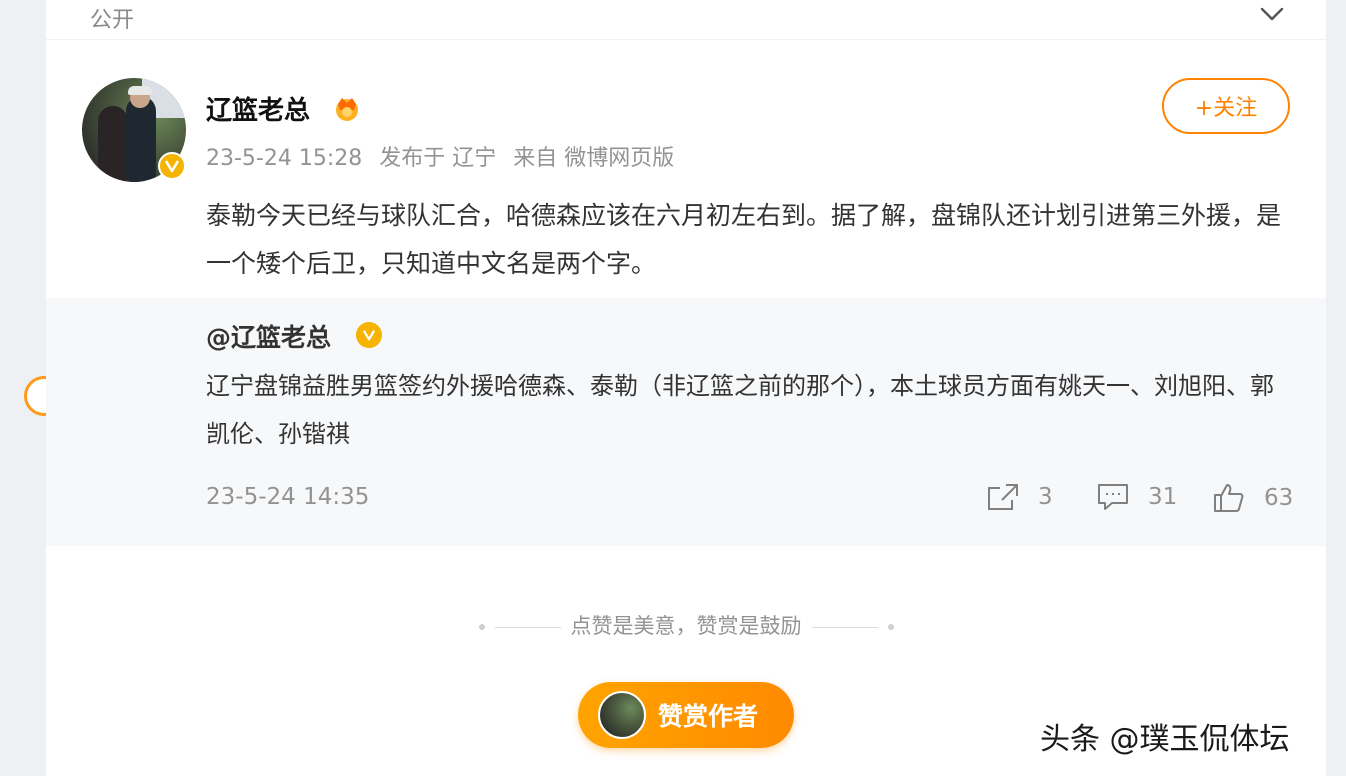 The height and width of the screenshot is (776, 1346). Describe the element at coordinates (284, 158) in the screenshot. I see `post-time: 23-5-24 15:28` at that location.